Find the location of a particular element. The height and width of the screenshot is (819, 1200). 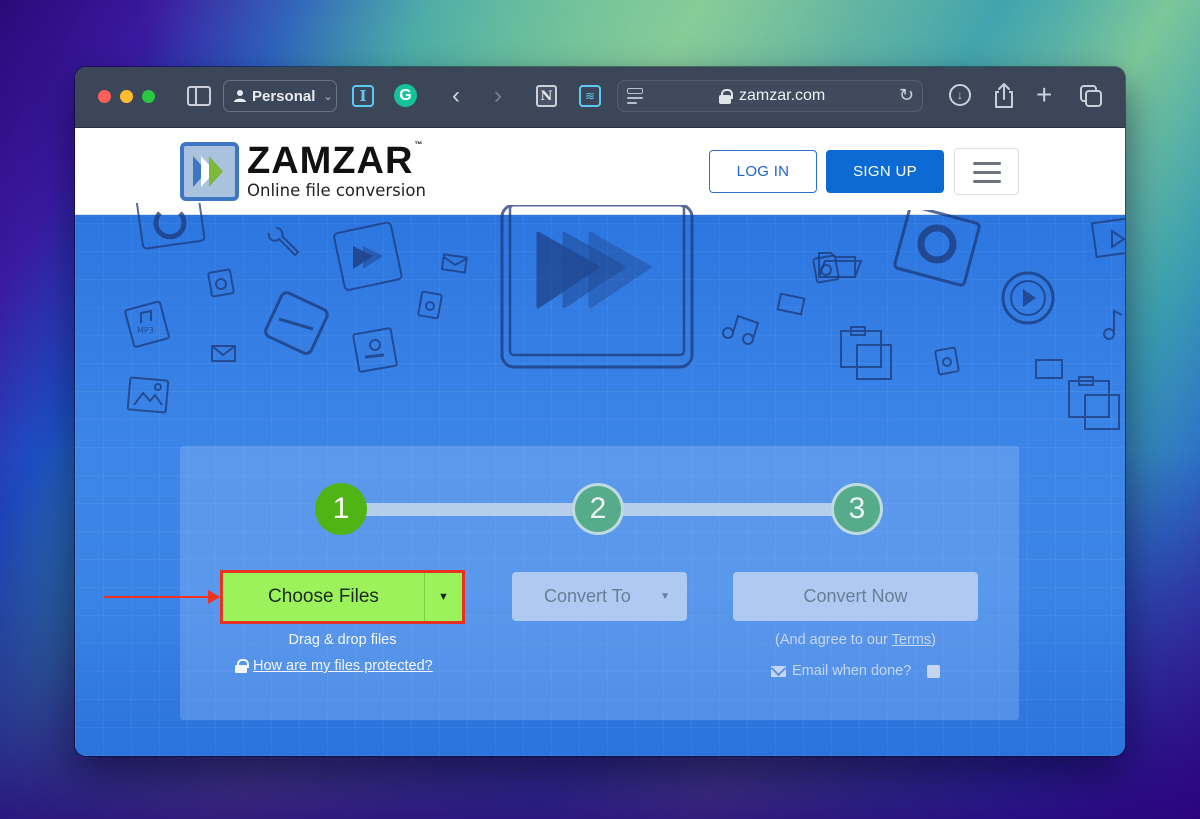

back-button: ‹ is located at coordinates (456, 96).